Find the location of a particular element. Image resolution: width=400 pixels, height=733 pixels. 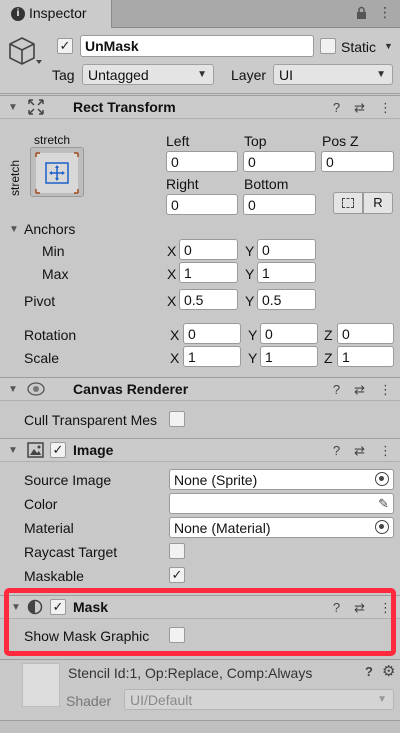

eyedropper-icon: ✎ is located at coordinates (383, 504).